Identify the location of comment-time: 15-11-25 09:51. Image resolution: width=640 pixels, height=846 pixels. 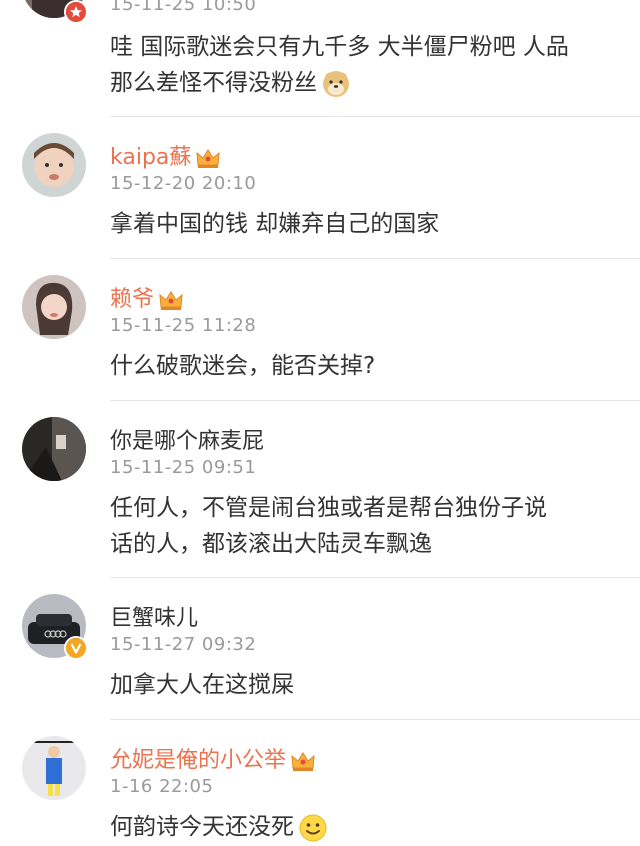
(183, 467).